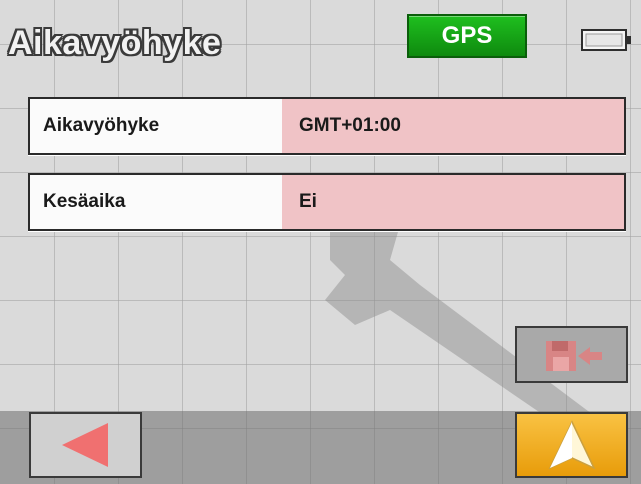 This screenshot has width=641, height=484. Describe the element at coordinates (115, 43) in the screenshot. I see `page-title: Aikavyöhyke` at that location.